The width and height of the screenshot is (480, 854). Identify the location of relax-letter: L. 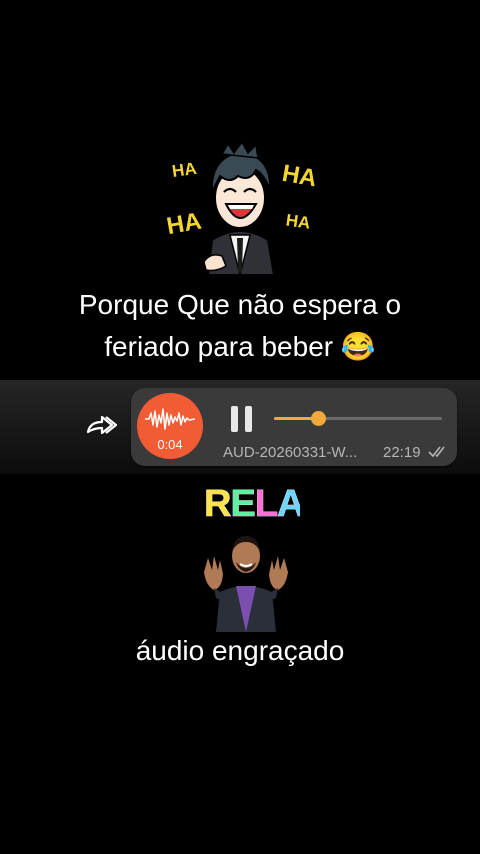
(266, 503).